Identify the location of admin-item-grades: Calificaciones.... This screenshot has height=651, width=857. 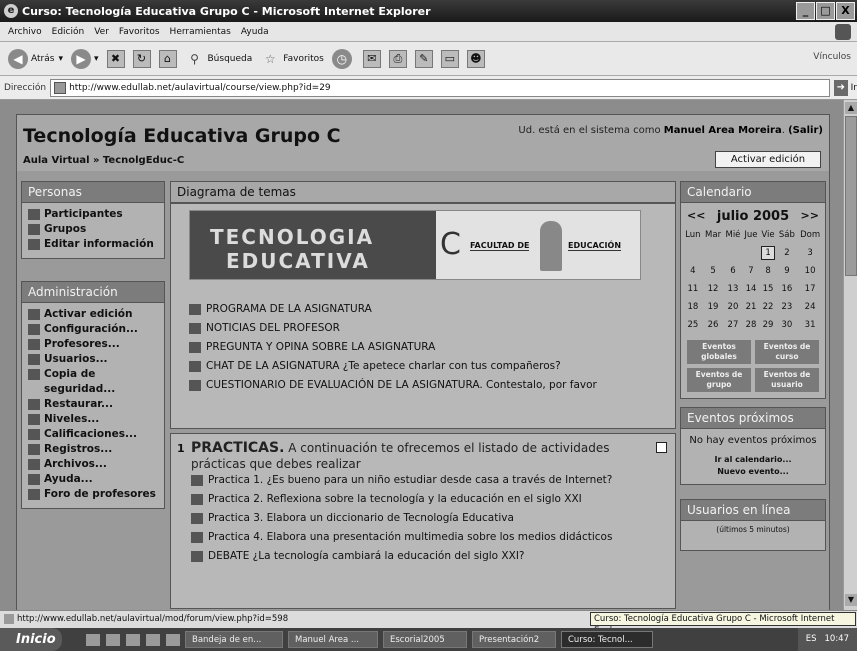
(94, 434).